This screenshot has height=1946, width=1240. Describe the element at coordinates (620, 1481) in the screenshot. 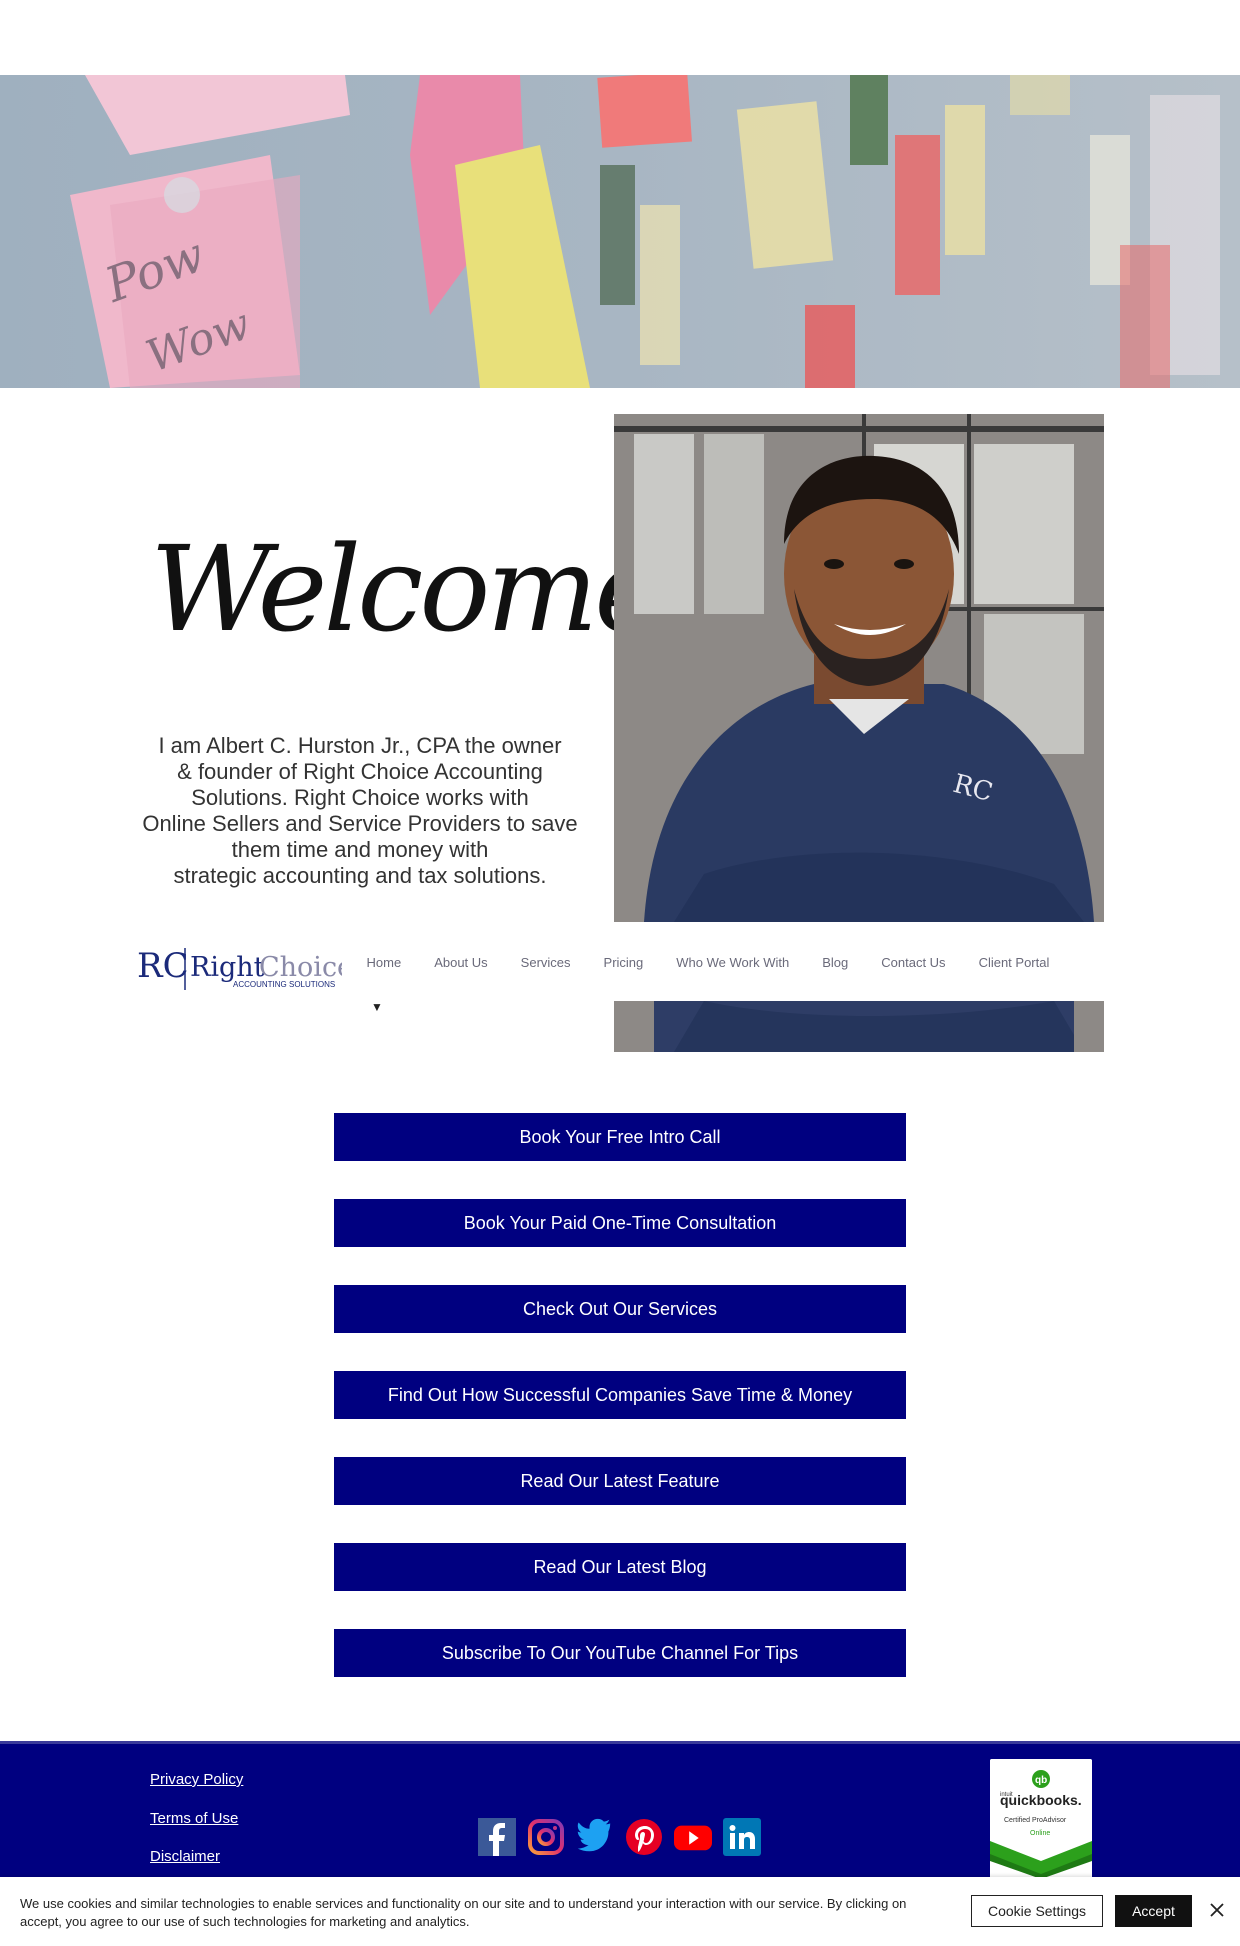

I see `latest-feature-button: Read Our Latest Feature` at that location.